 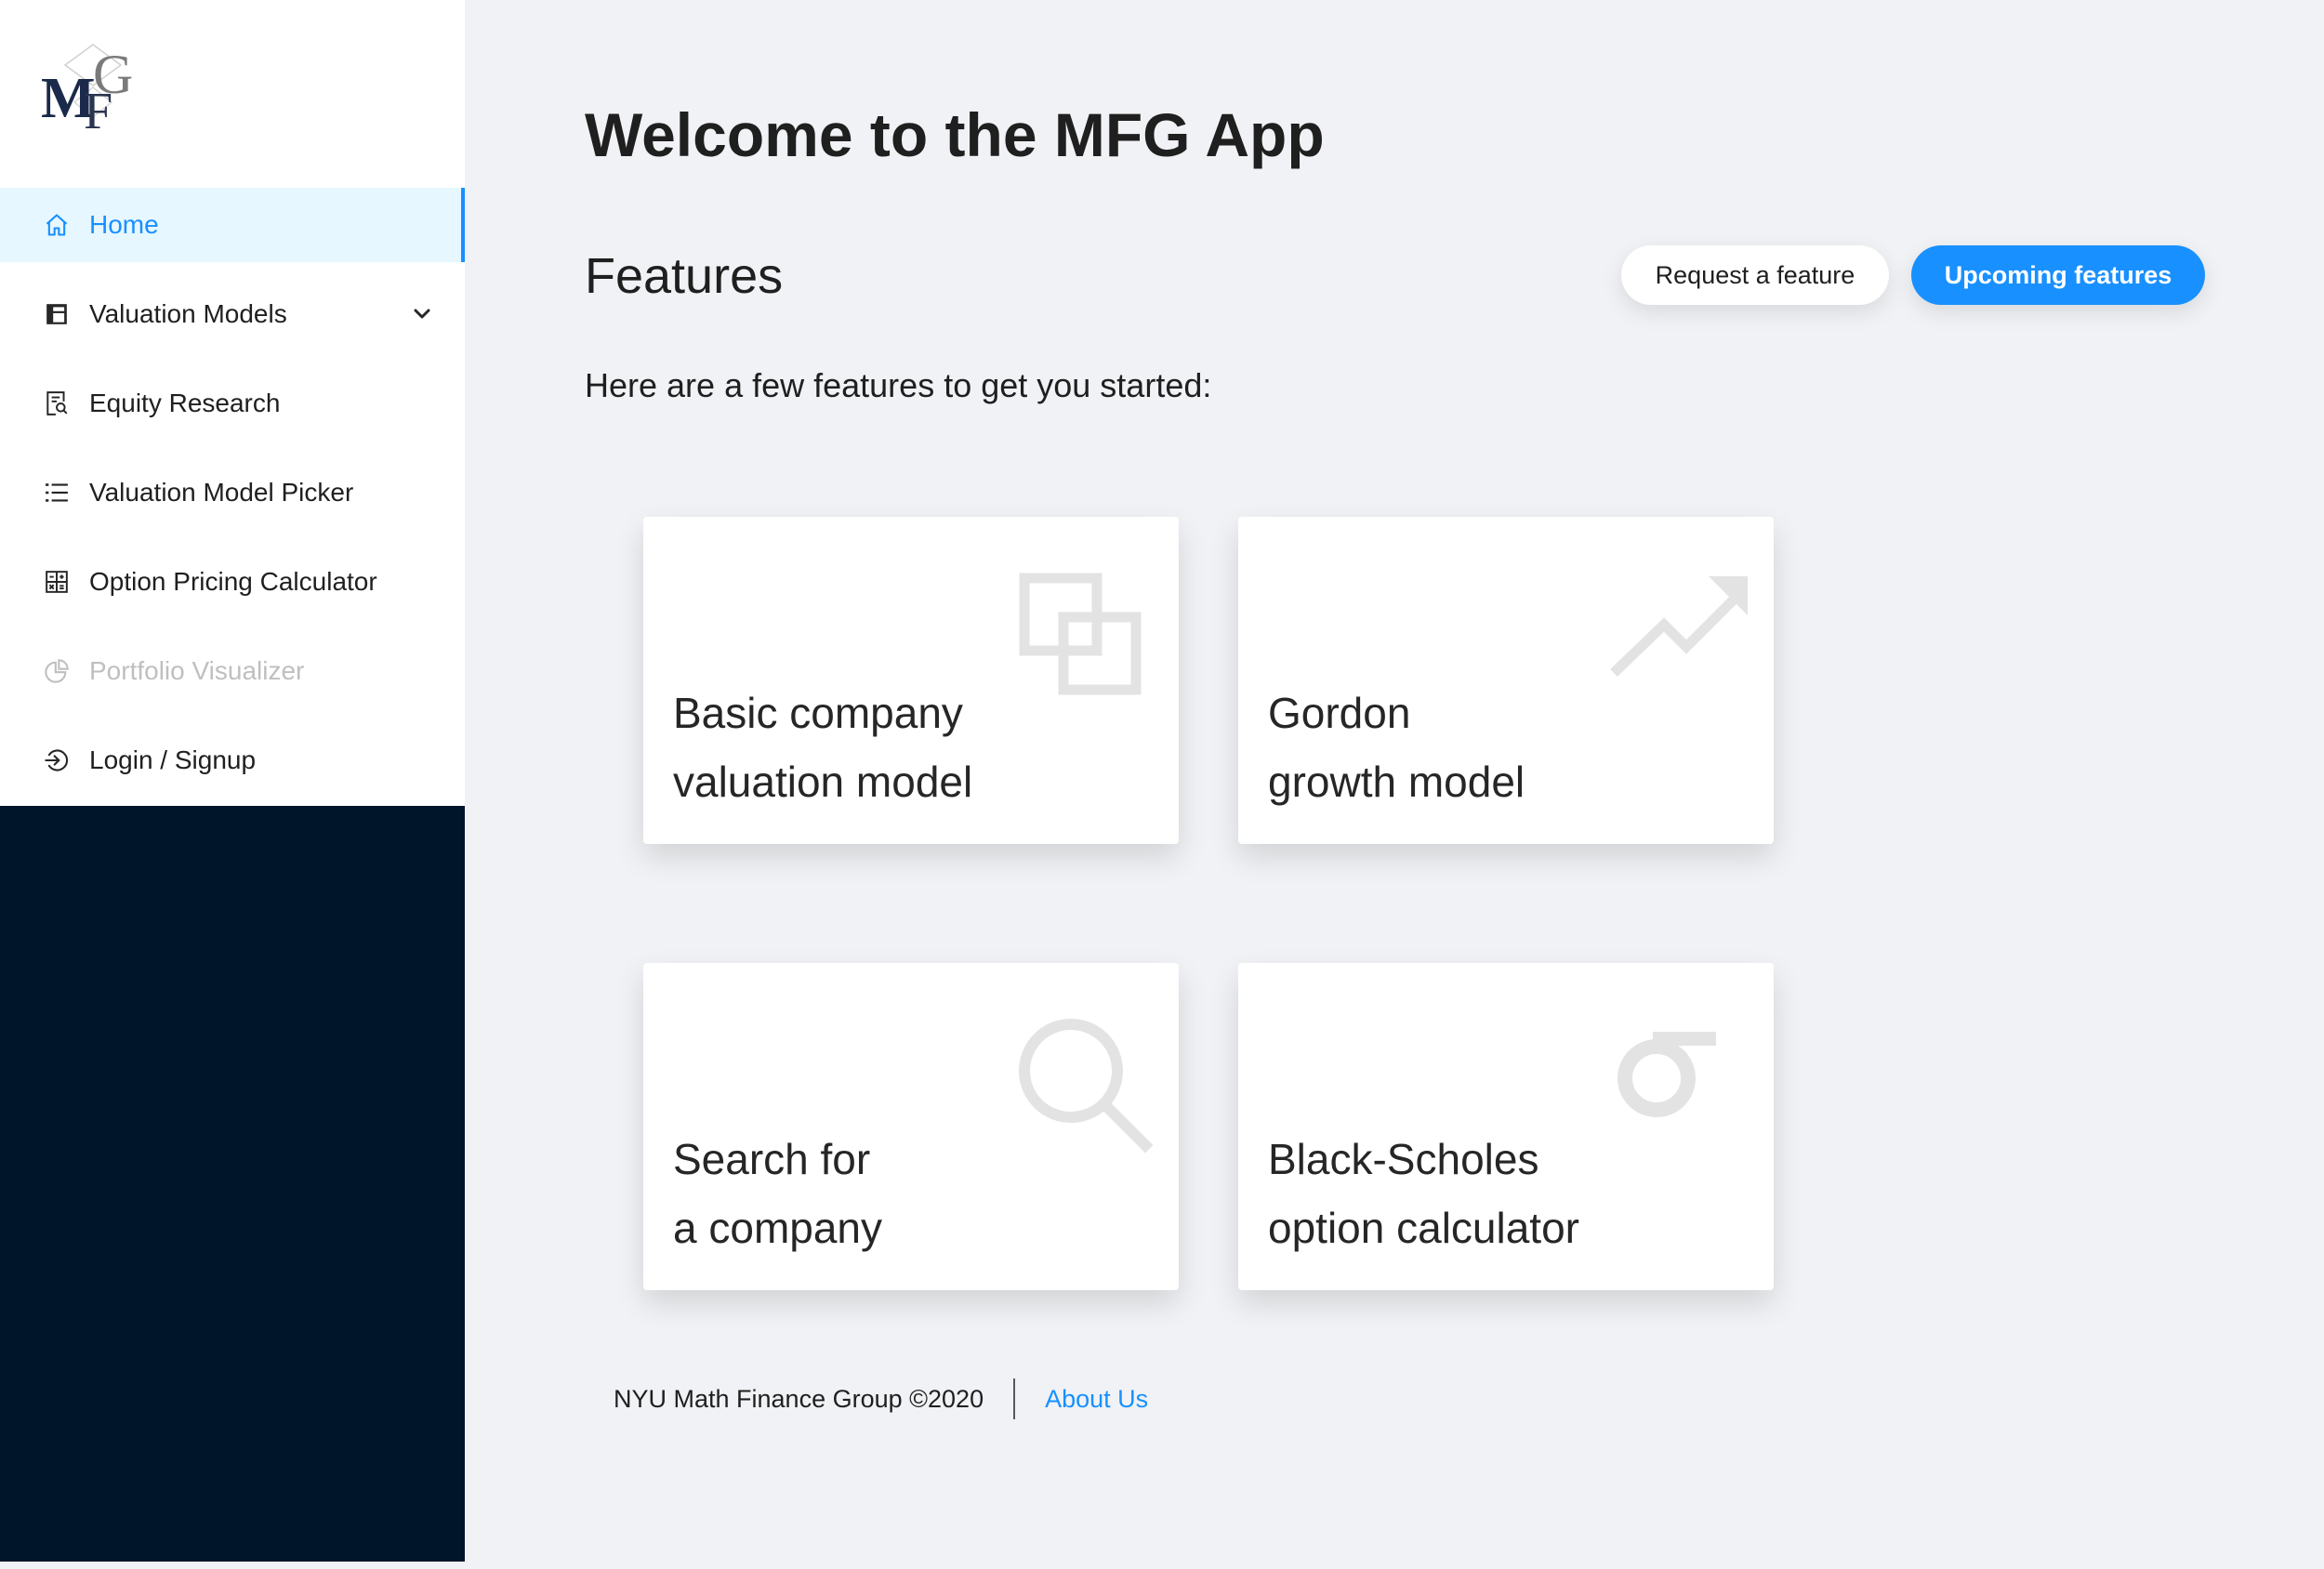 What do you see at coordinates (2058, 275) in the screenshot?
I see `upcoming-features-button: Upcoming features` at bounding box center [2058, 275].